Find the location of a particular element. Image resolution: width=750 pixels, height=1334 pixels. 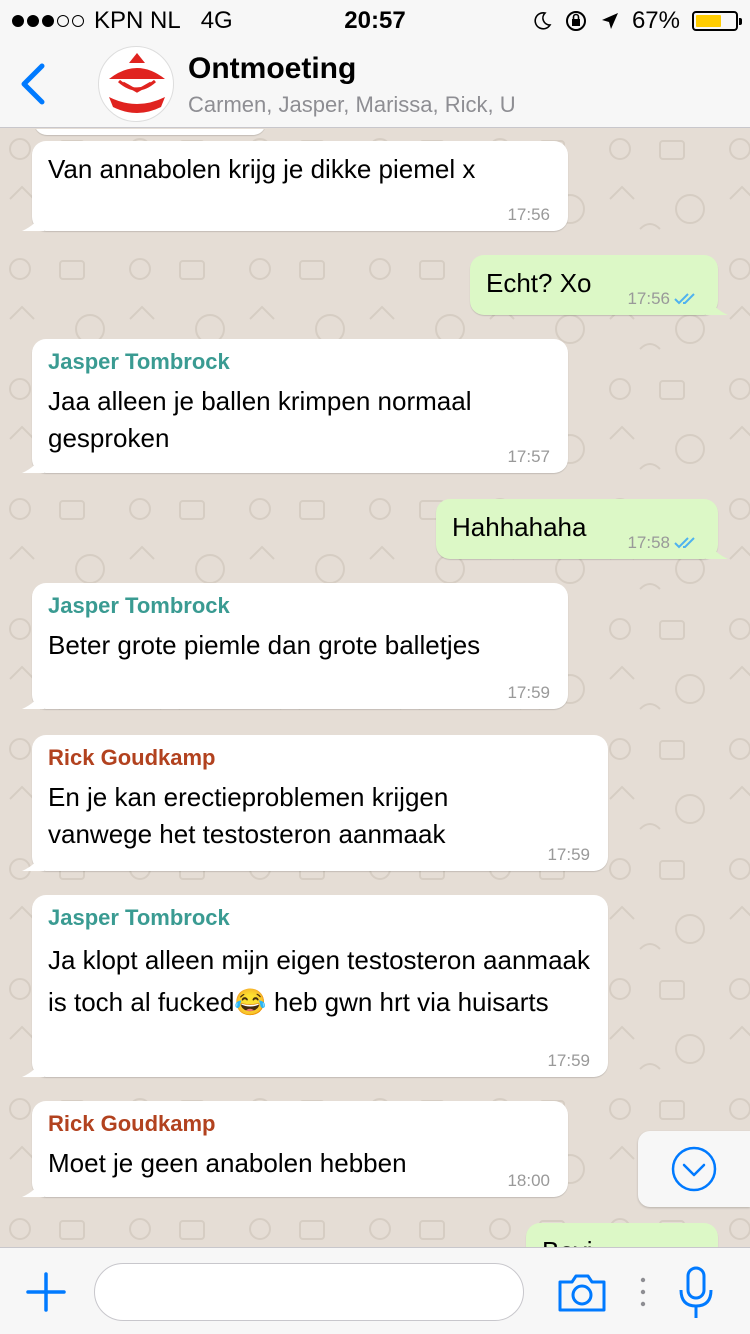

plus-icon is located at coordinates (46, 1292).